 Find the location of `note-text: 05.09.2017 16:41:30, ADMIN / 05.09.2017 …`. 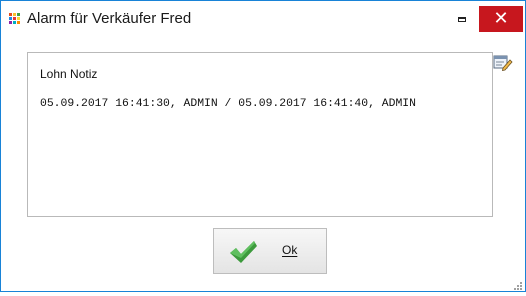

note-text: 05.09.2017 16:41:30, ADMIN / 05.09.2017 … is located at coordinates (228, 104).